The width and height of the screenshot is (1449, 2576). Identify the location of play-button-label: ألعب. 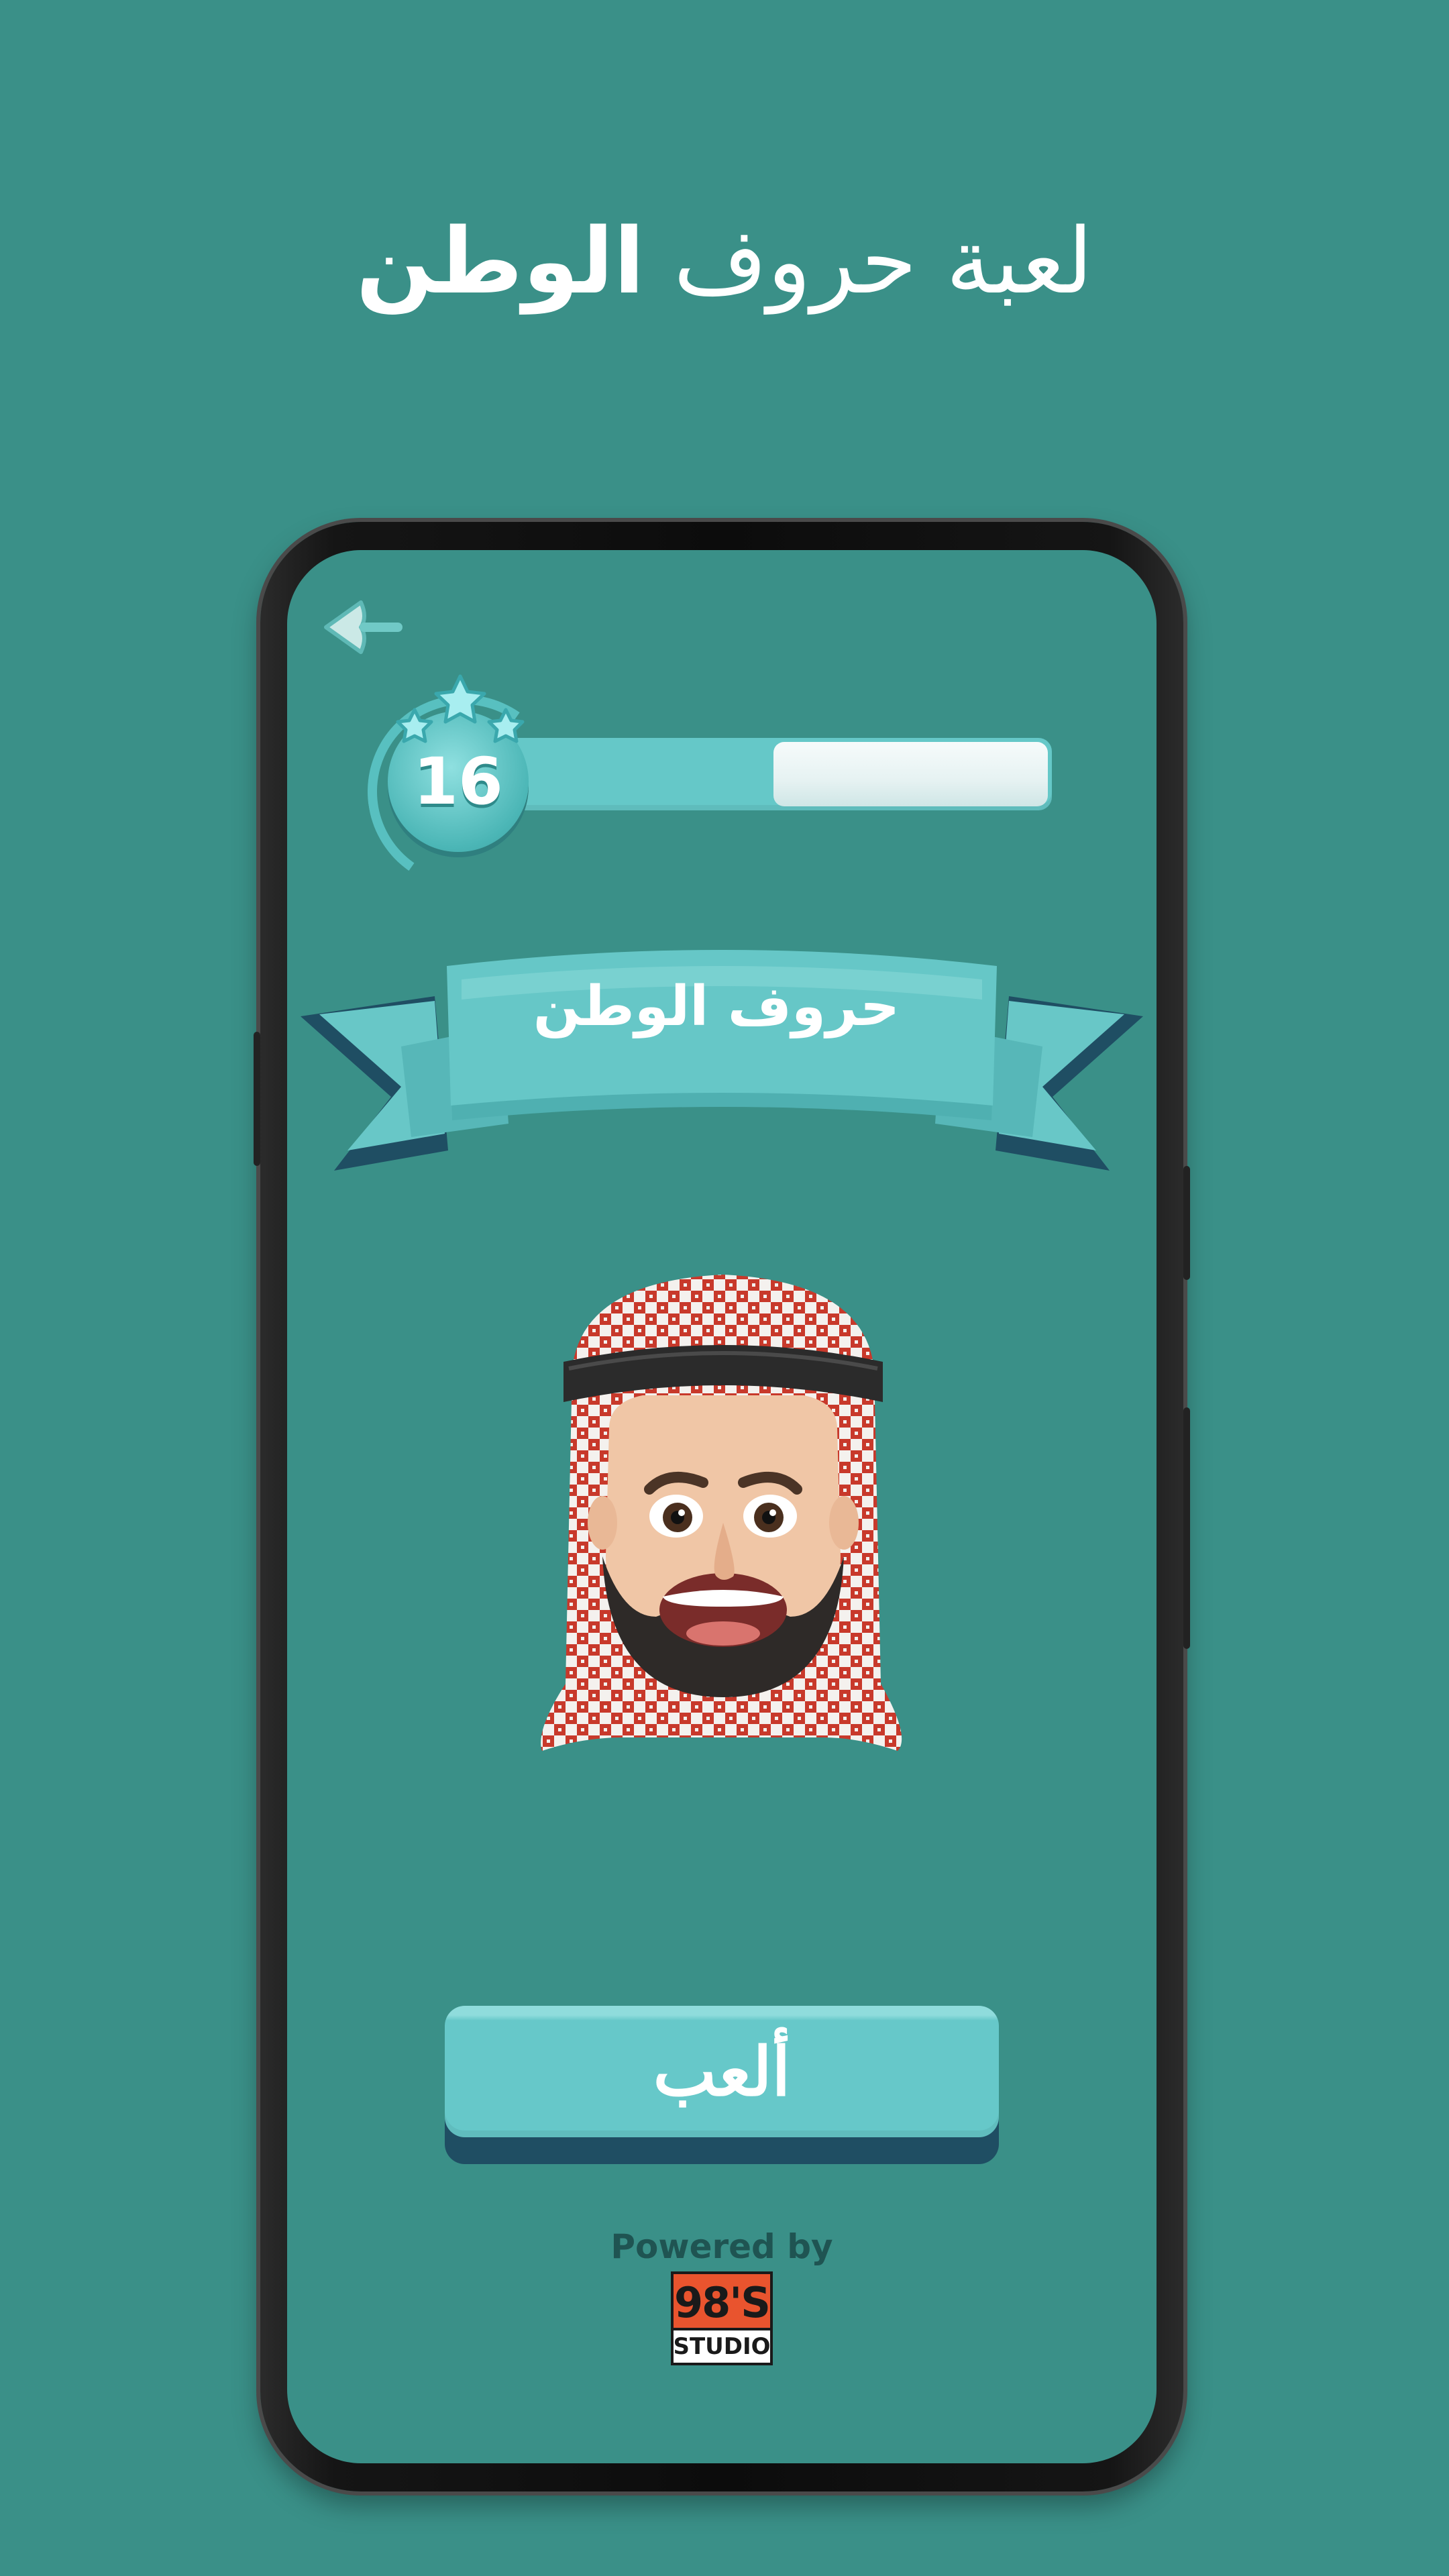
(722, 2071).